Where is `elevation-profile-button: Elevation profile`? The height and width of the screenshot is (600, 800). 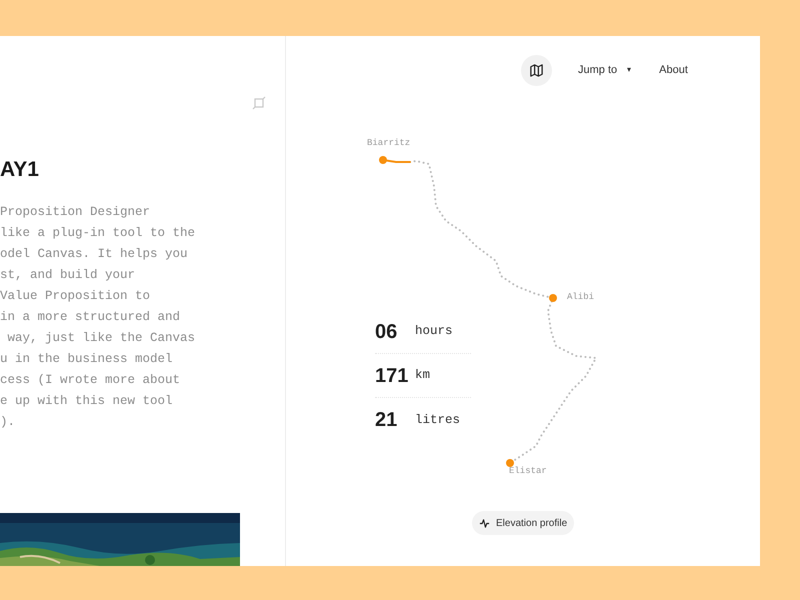
elevation-profile-button: Elevation profile is located at coordinates (523, 523).